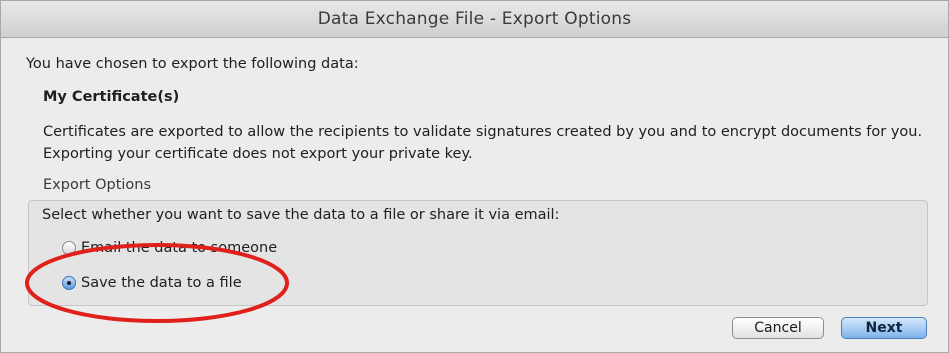 The image size is (949, 353). I want to click on export-options-label: Export Options, so click(97, 185).